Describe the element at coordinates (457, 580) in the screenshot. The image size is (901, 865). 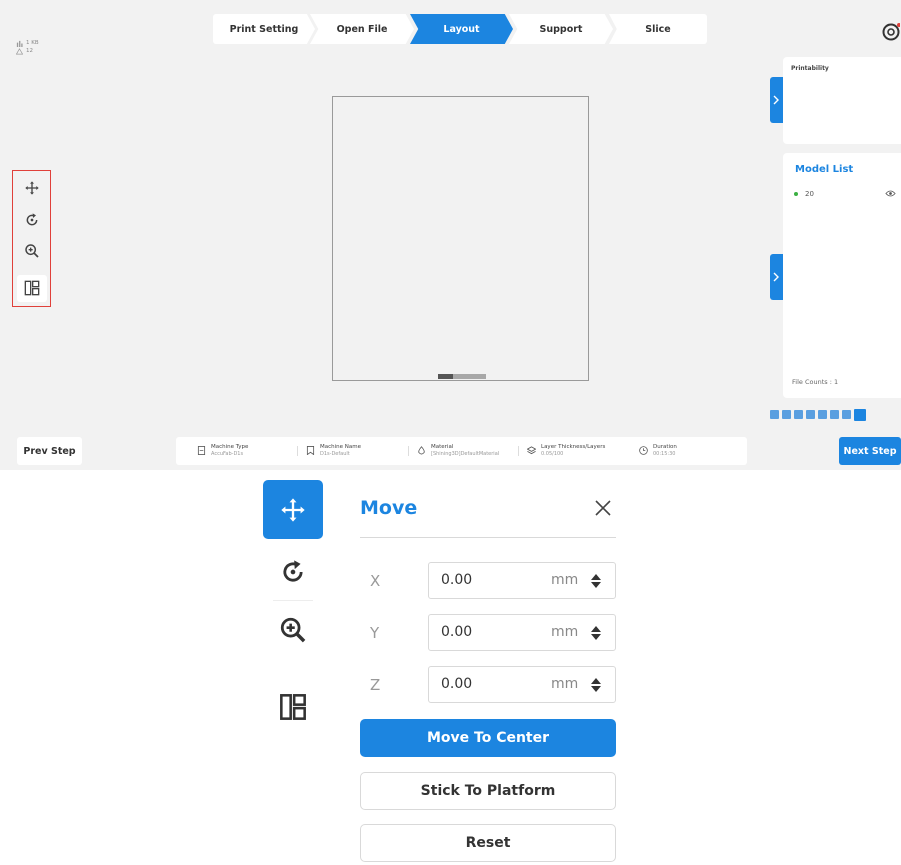
I see `x-value: 0.00` at that location.